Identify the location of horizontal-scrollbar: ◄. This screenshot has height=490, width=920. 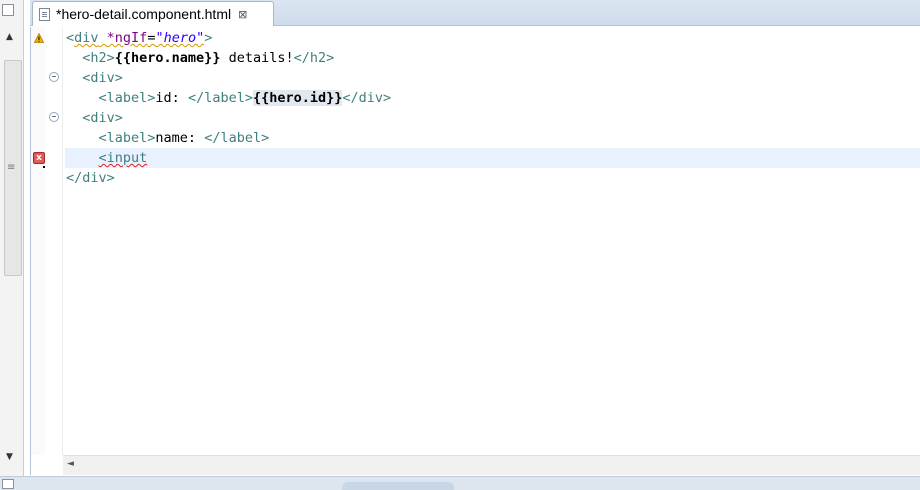
(491, 465).